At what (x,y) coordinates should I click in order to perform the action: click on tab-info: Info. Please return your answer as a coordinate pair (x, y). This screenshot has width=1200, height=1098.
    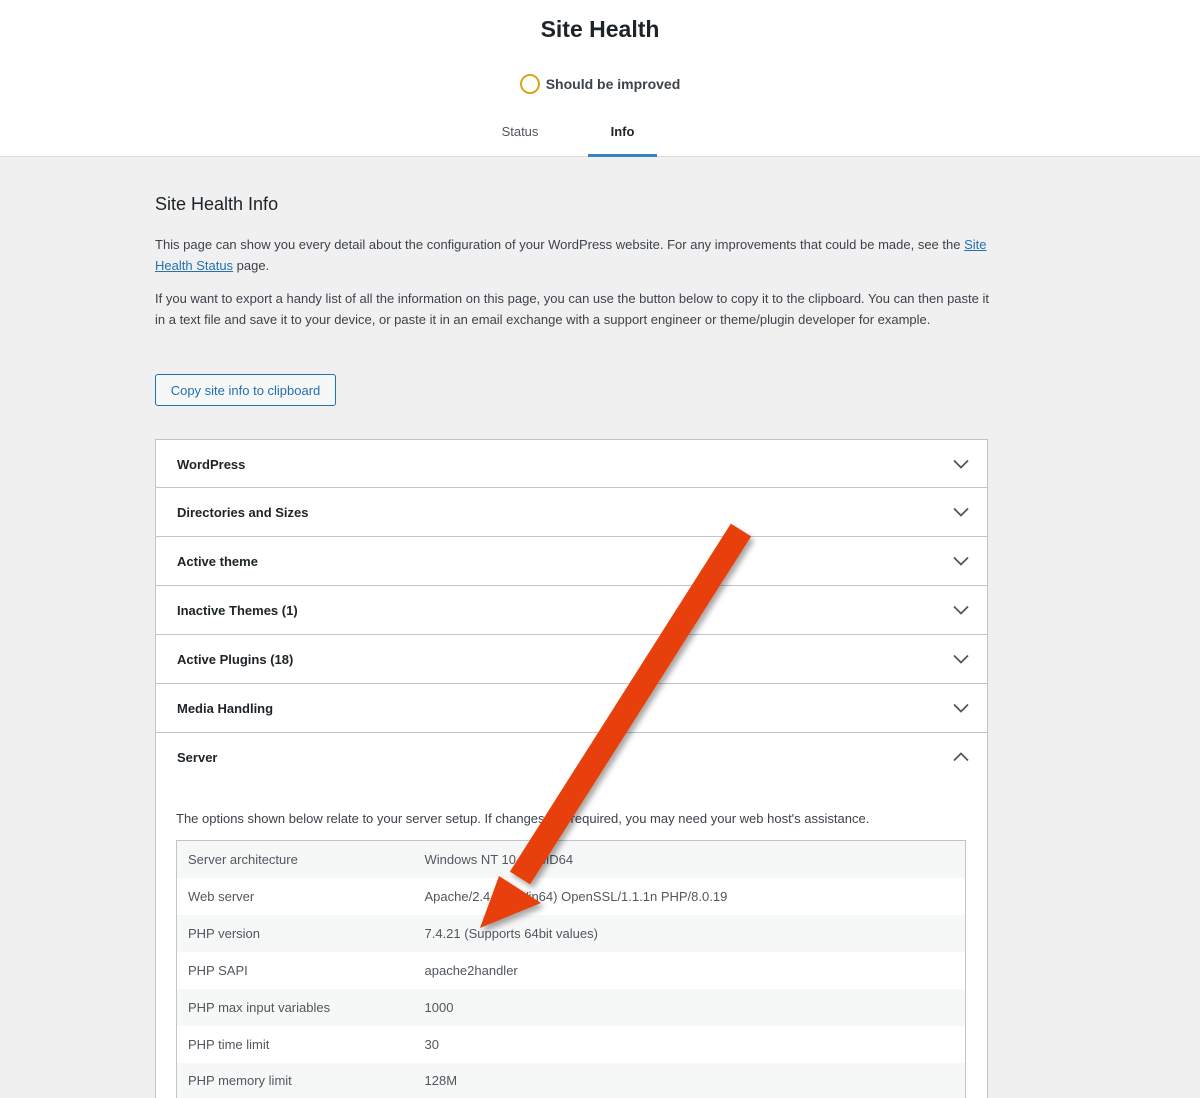
    Looking at the image, I should click on (622, 133).